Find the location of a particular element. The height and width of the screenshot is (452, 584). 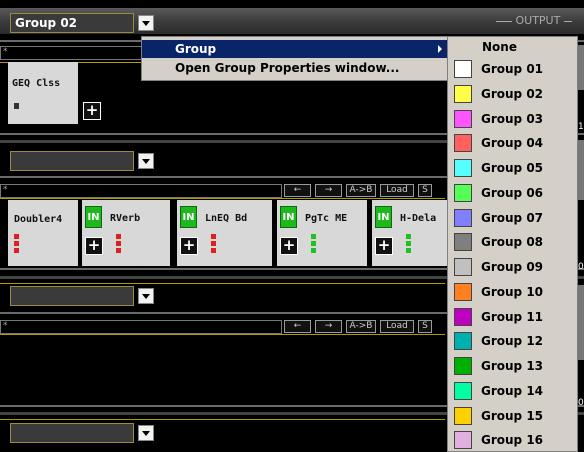

submenu-item-group: Group 05 is located at coordinates (512, 168).